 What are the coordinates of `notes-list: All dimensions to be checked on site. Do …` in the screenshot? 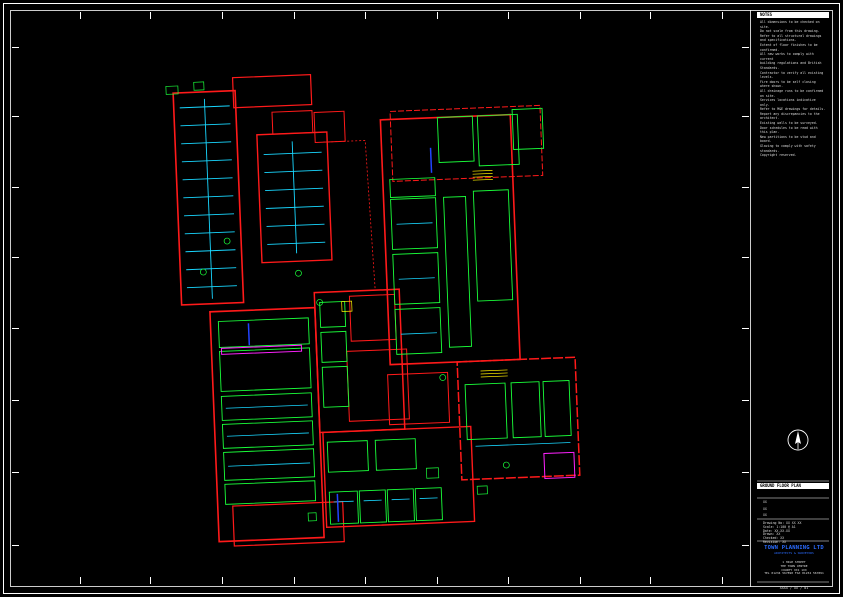 It's located at (793, 88).